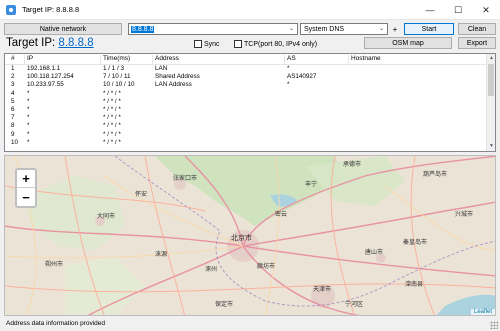 The image size is (500, 331). Describe the element at coordinates (302, 77) in the screenshot. I see `table-cell: AS140927` at that location.